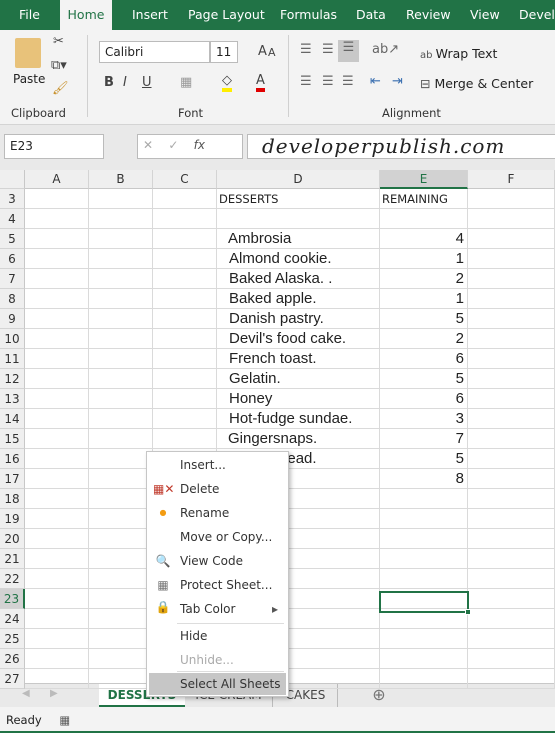 The height and width of the screenshot is (733, 555). Describe the element at coordinates (348, 81) in the screenshot. I see `align-right-icon: ☰` at that location.